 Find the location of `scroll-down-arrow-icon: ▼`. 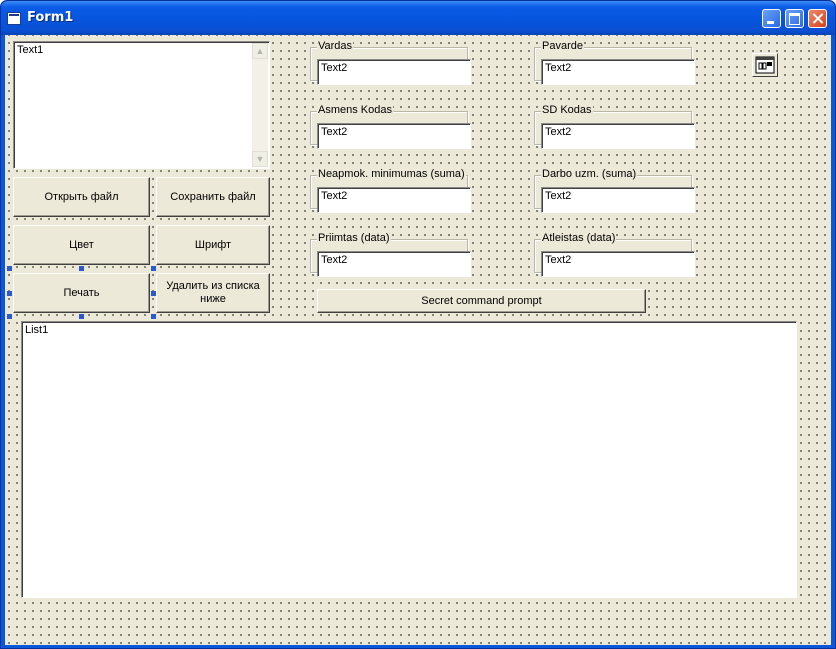

scroll-down-arrow-icon: ▼ is located at coordinates (260, 159).